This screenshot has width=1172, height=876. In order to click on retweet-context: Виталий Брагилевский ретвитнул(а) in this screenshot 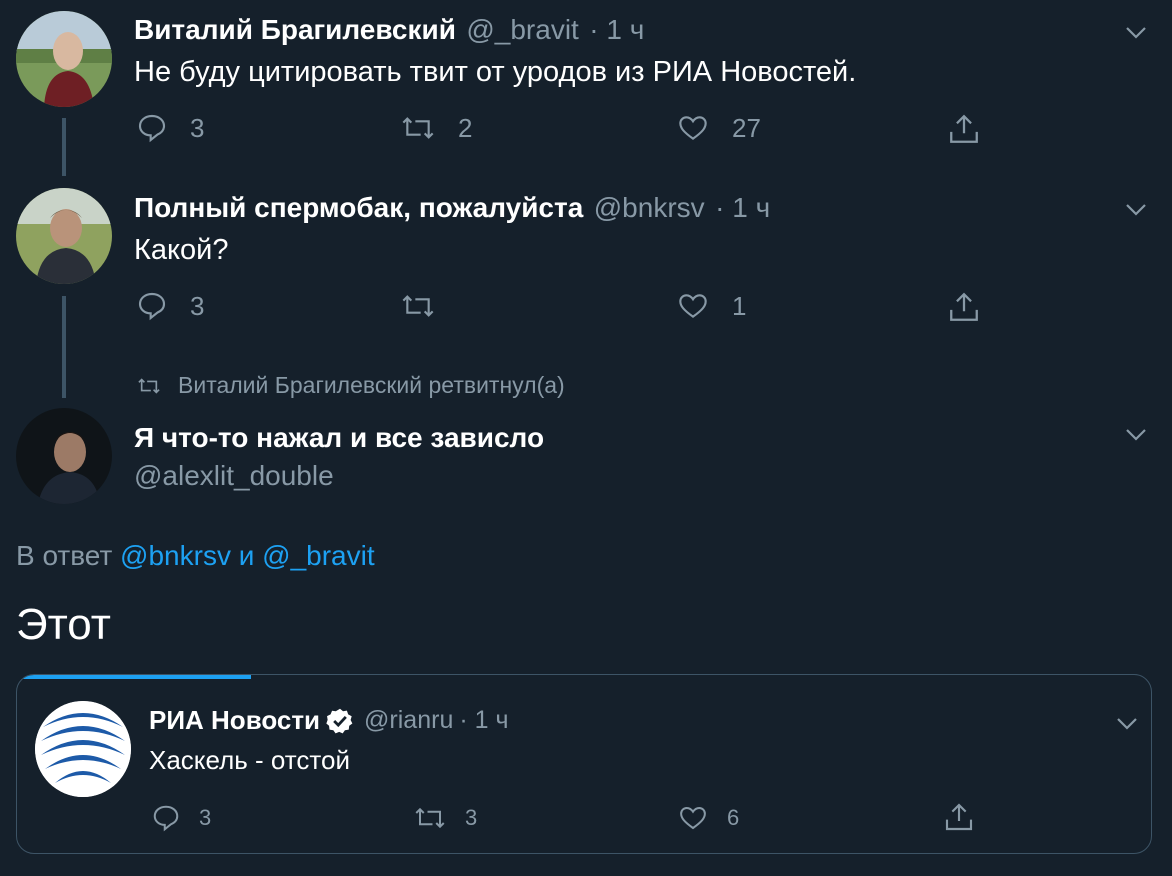, I will do `click(350, 385)`.